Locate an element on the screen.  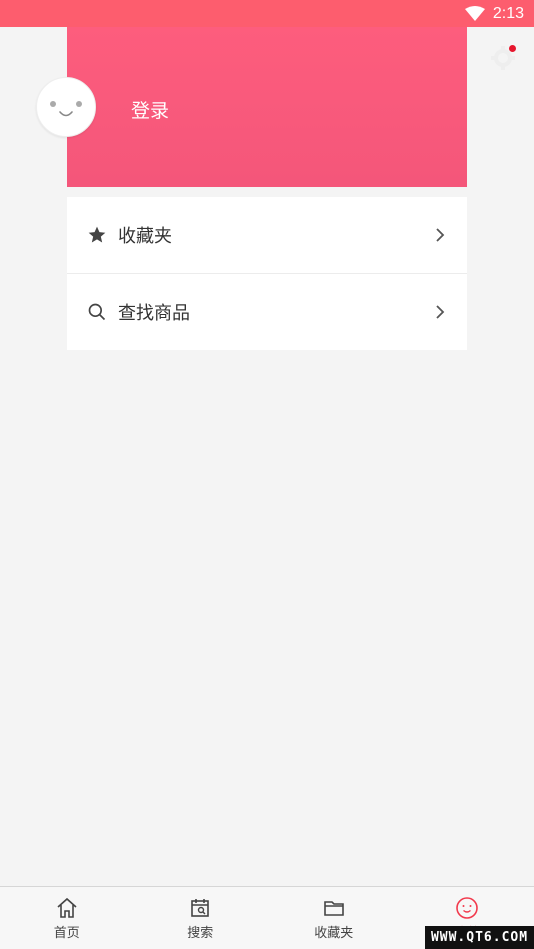
tab-home: 首页 is located at coordinates (67, 918).